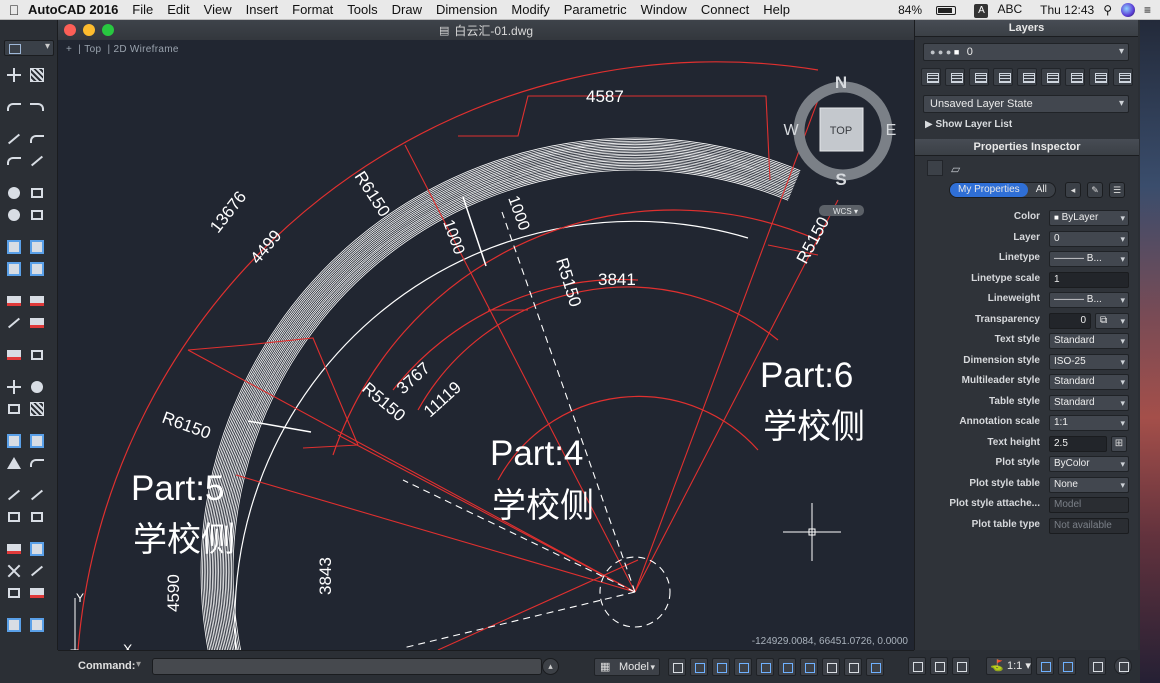 The image size is (1160, 683). Describe the element at coordinates (959, 168) in the screenshot. I see `quick-properties-tab-icon: ▱` at that location.